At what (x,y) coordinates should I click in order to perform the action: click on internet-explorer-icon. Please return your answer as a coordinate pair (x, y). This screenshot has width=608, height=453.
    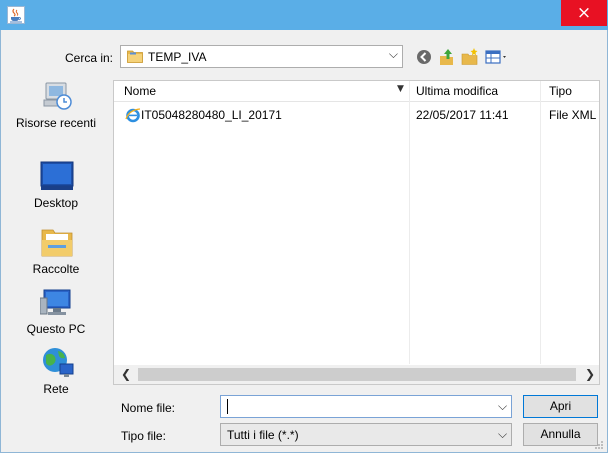
    Looking at the image, I should click on (133, 115).